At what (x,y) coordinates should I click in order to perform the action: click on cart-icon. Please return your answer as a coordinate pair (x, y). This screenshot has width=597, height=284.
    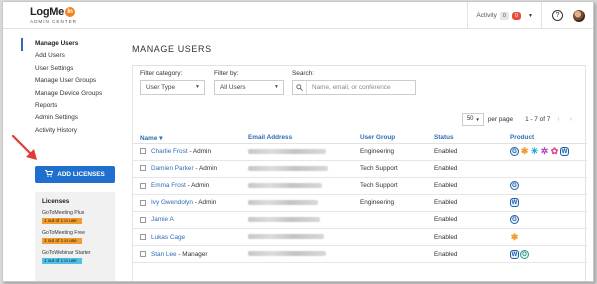
    Looking at the image, I should click on (49, 174).